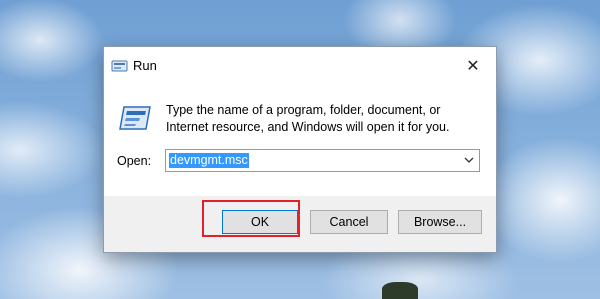  Describe the element at coordinates (322, 160) in the screenshot. I see `open-combobox: devmgmt.msc` at that location.